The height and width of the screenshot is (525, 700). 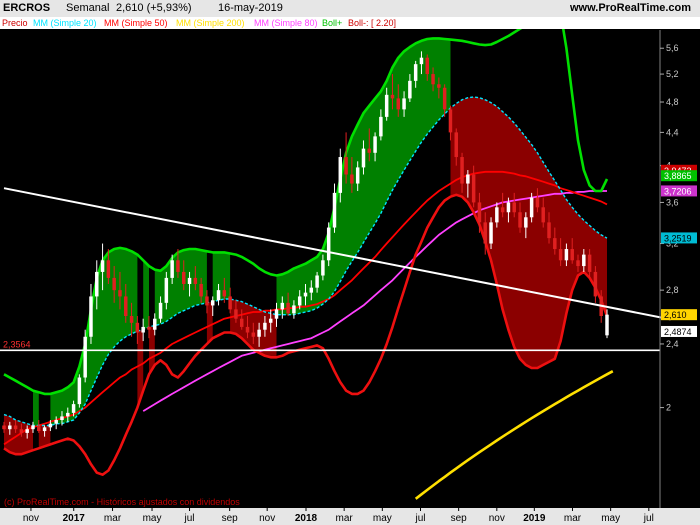 What do you see at coordinates (250, 8) in the screenshot?
I see `date-label: 16-may-2019` at bounding box center [250, 8].